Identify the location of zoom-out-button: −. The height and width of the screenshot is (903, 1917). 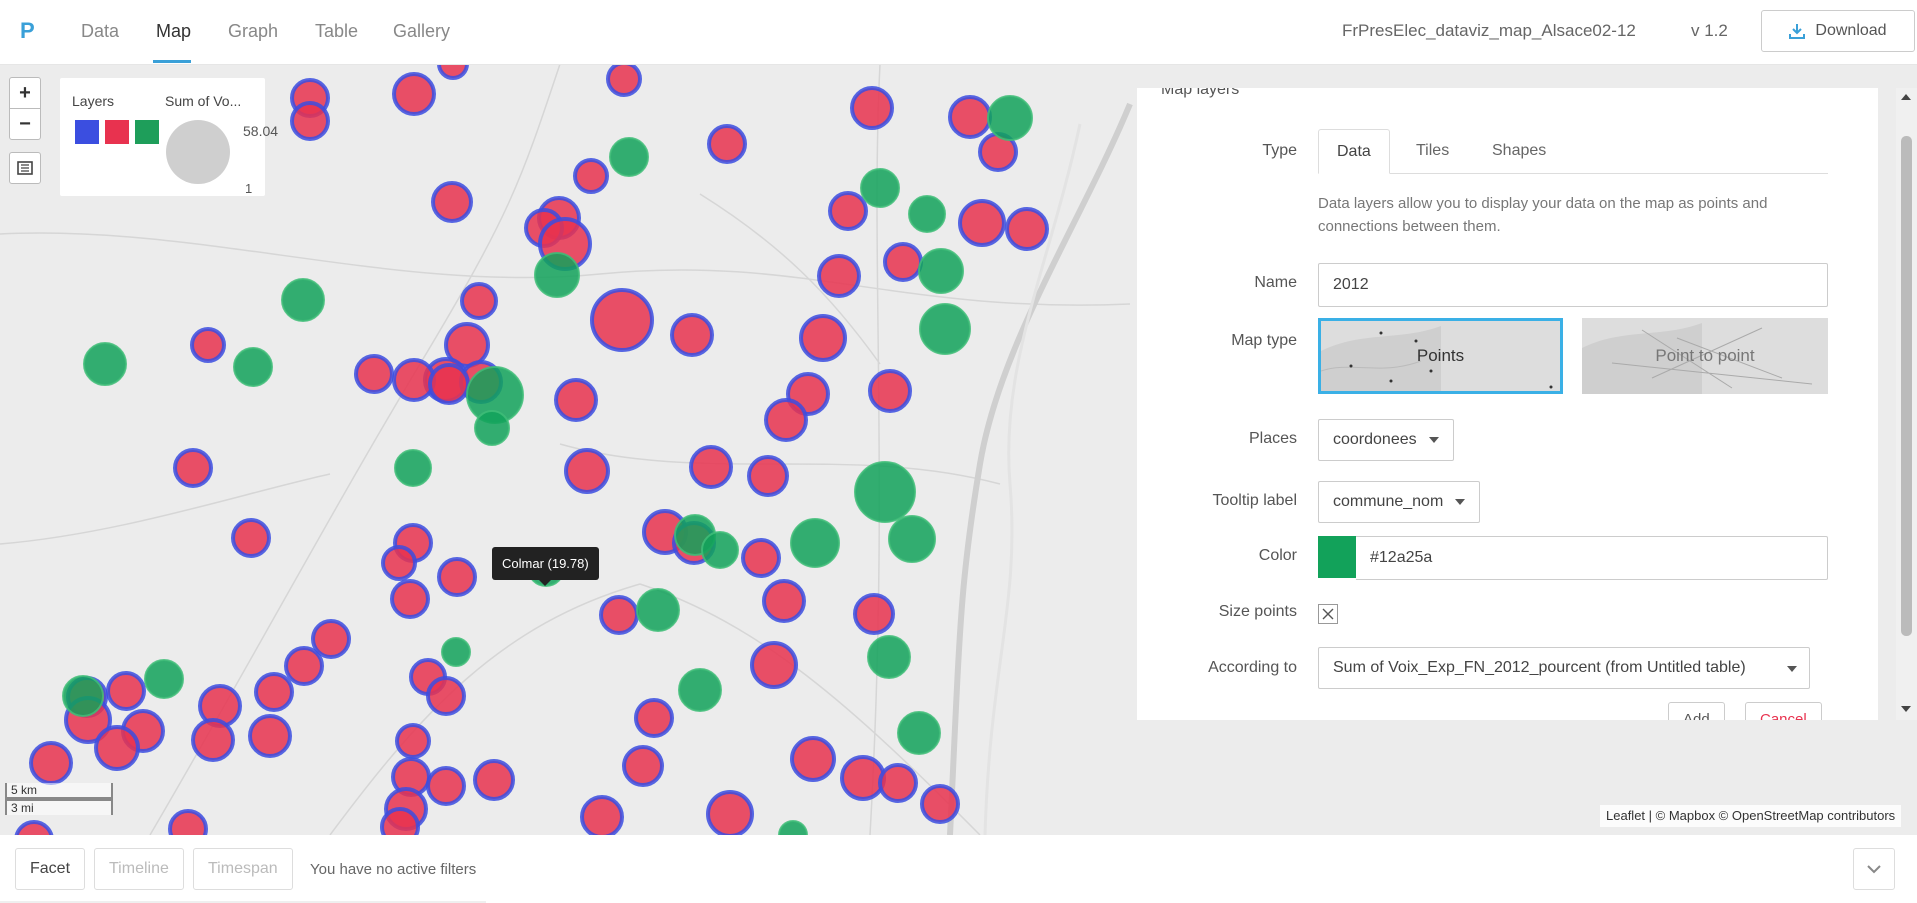
(25, 124).